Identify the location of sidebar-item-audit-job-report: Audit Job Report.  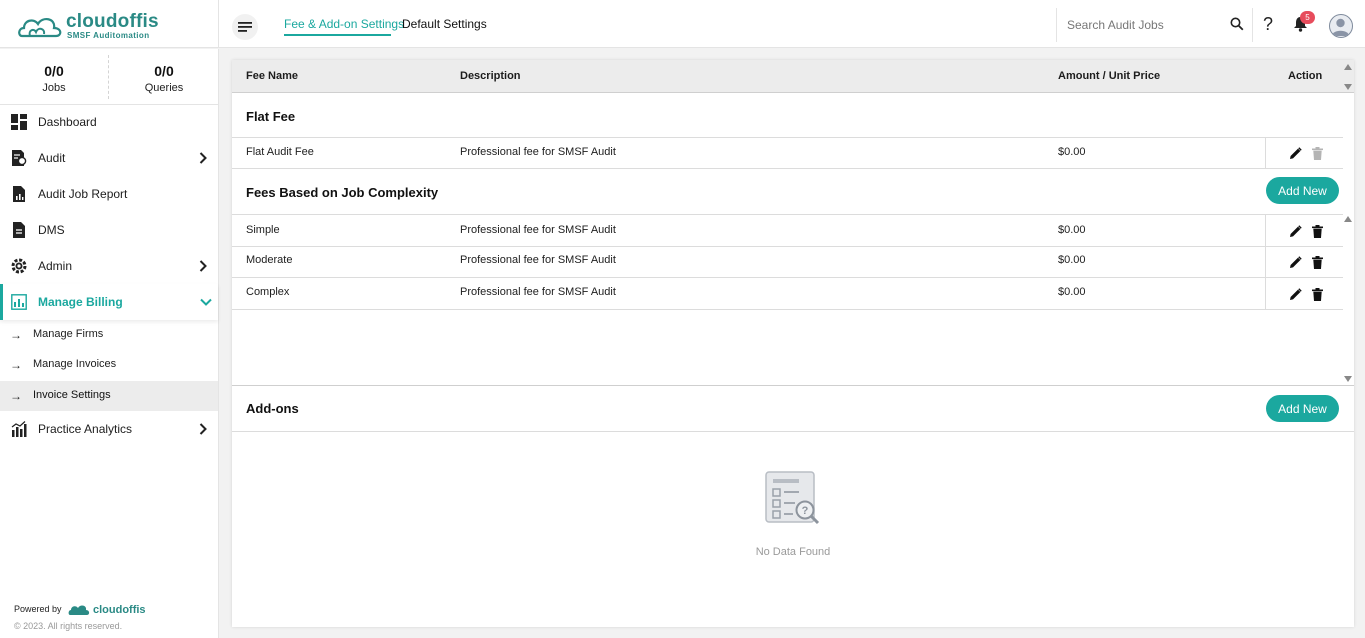
(109, 194).